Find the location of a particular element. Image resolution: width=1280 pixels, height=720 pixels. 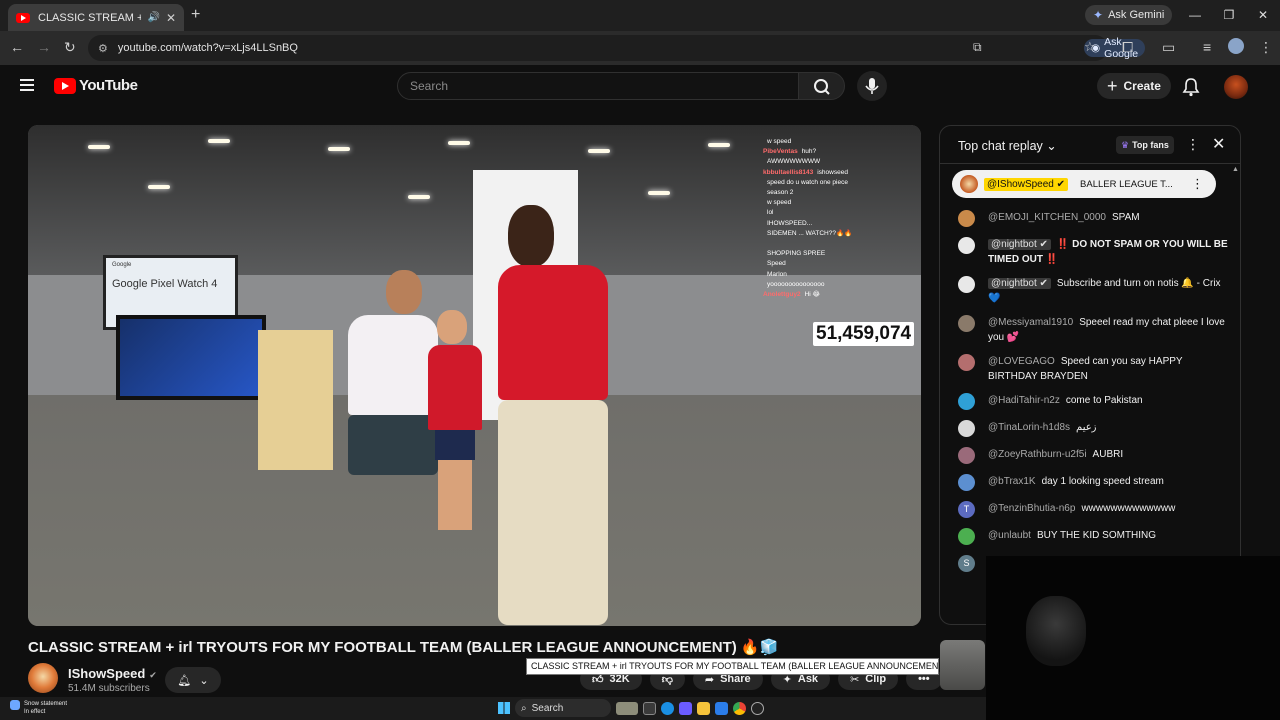

chat-author-name: @TenzinBhutia-n6p is located at coordinates (1031, 508).